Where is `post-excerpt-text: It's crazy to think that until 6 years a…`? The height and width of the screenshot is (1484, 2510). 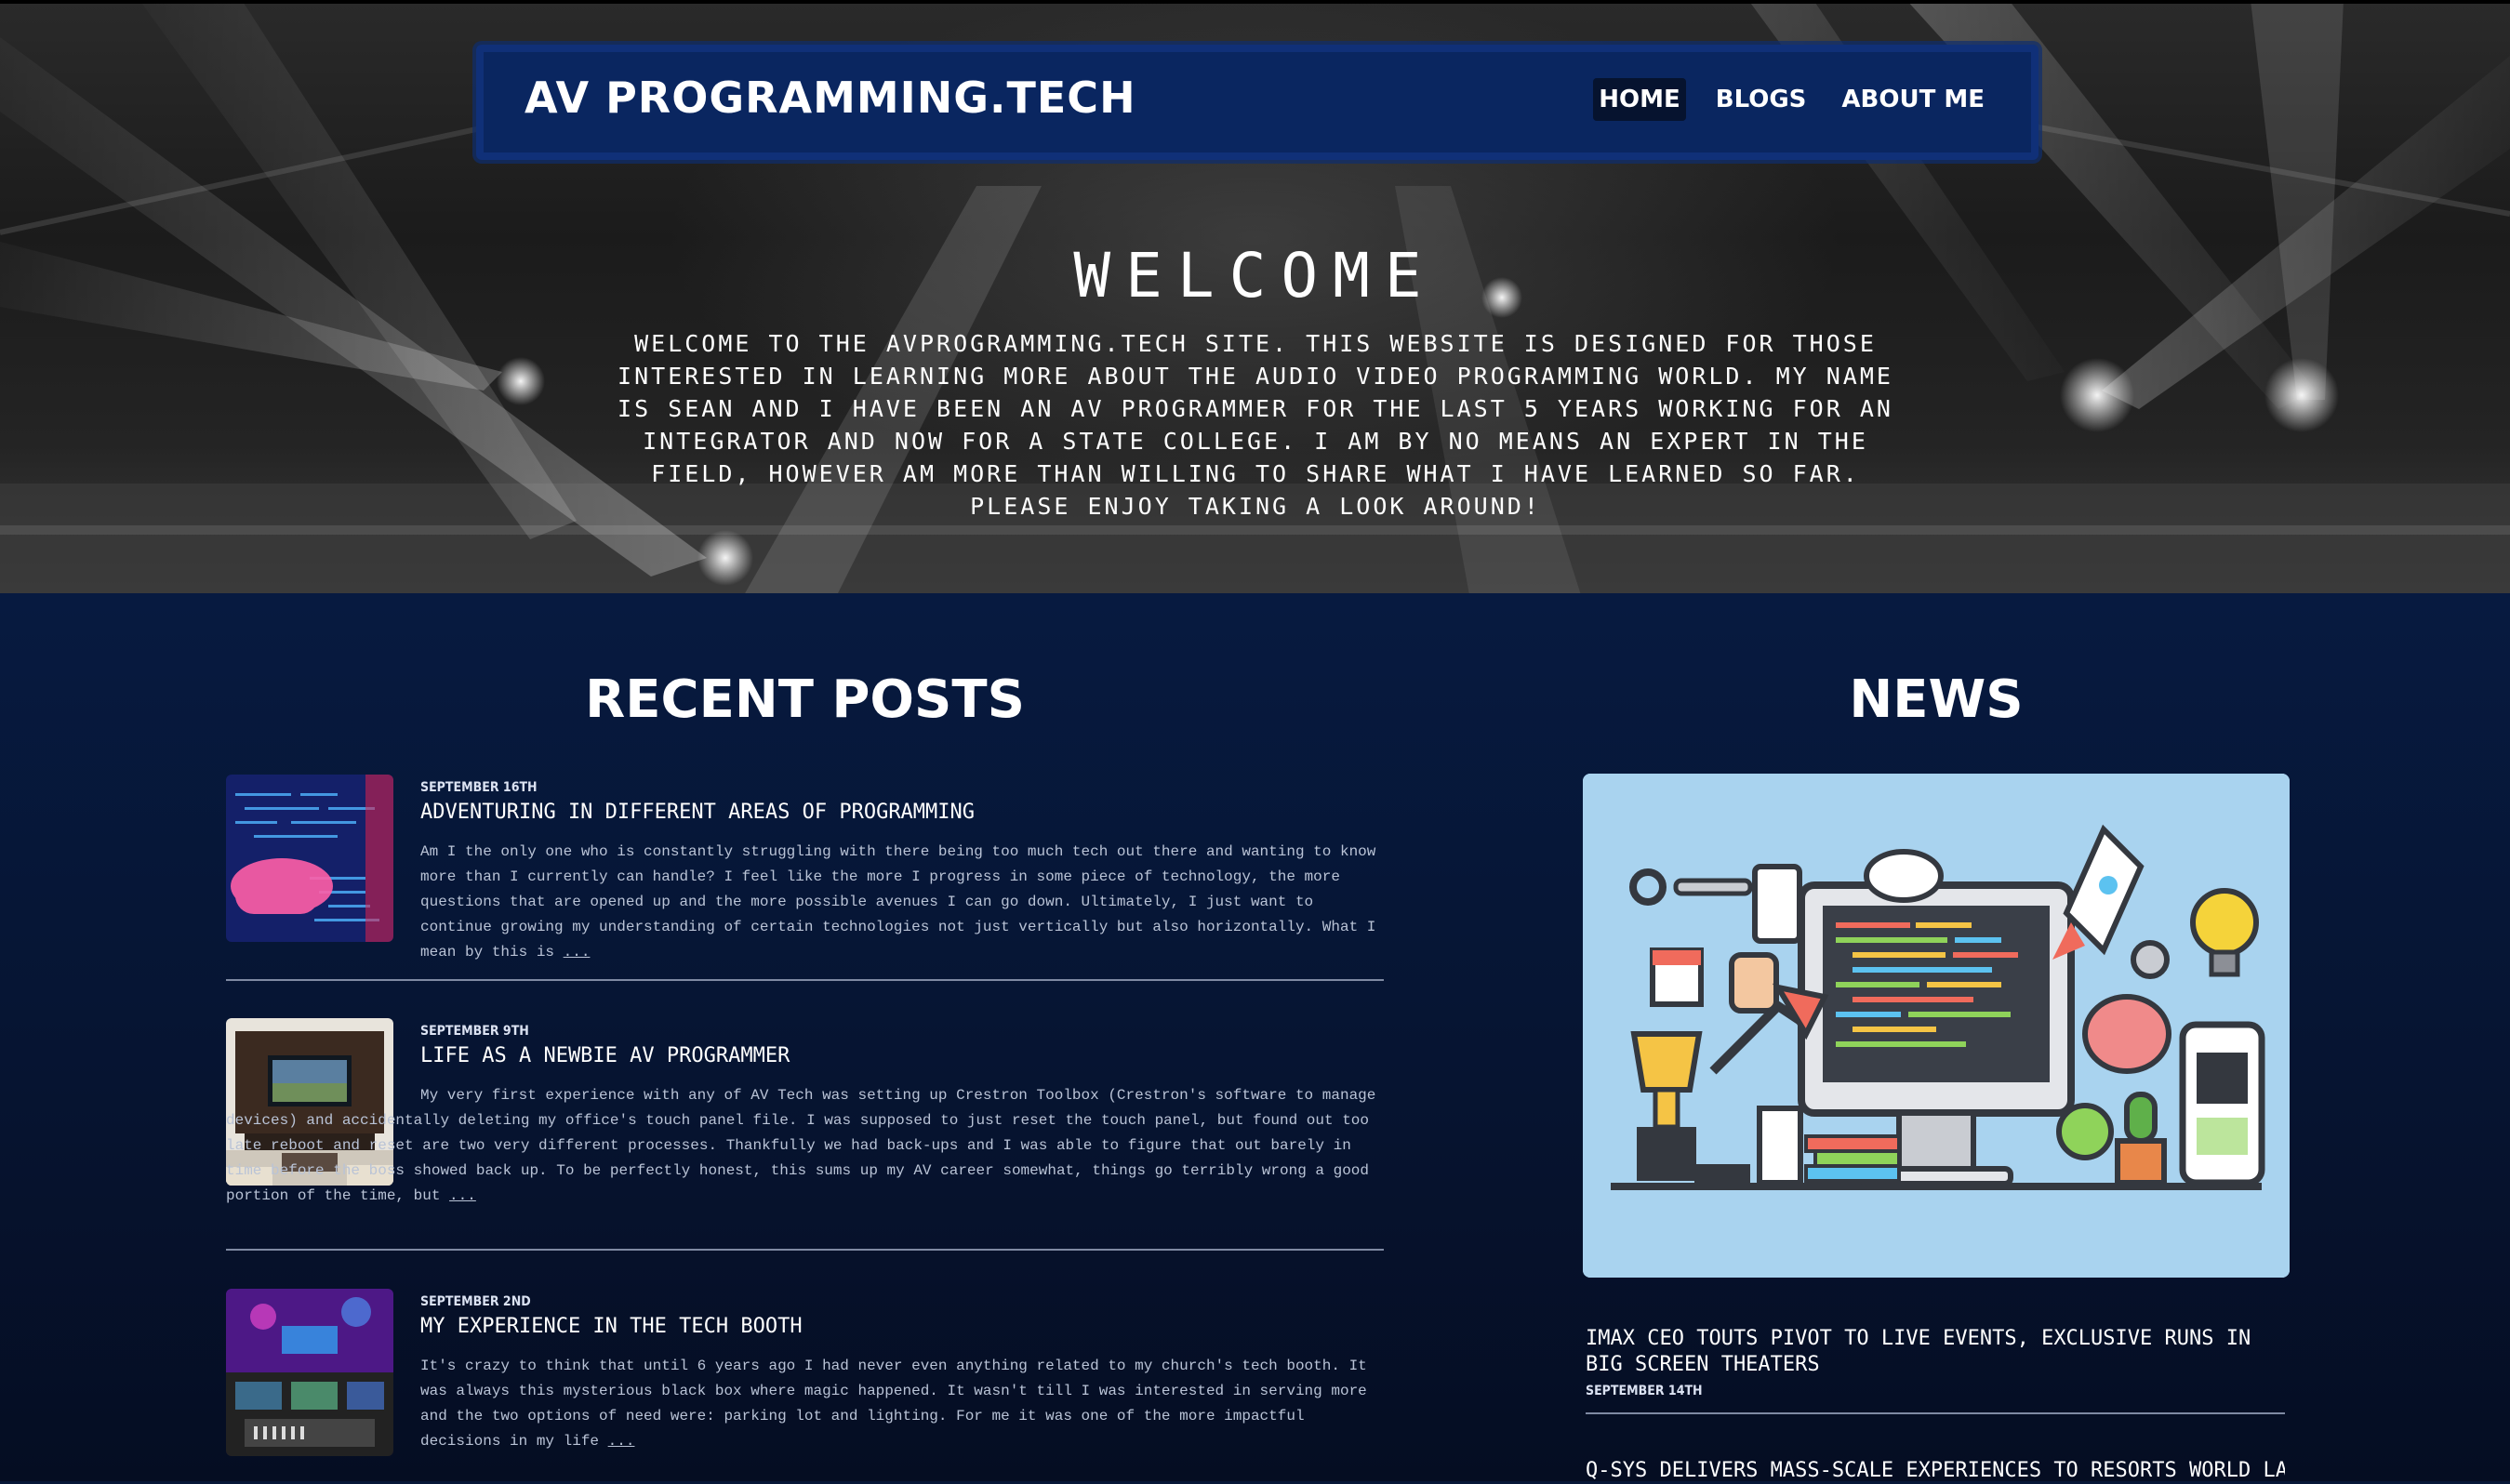
post-excerpt-text: It's crazy to think that until 6 years a… is located at coordinates (893, 1404).